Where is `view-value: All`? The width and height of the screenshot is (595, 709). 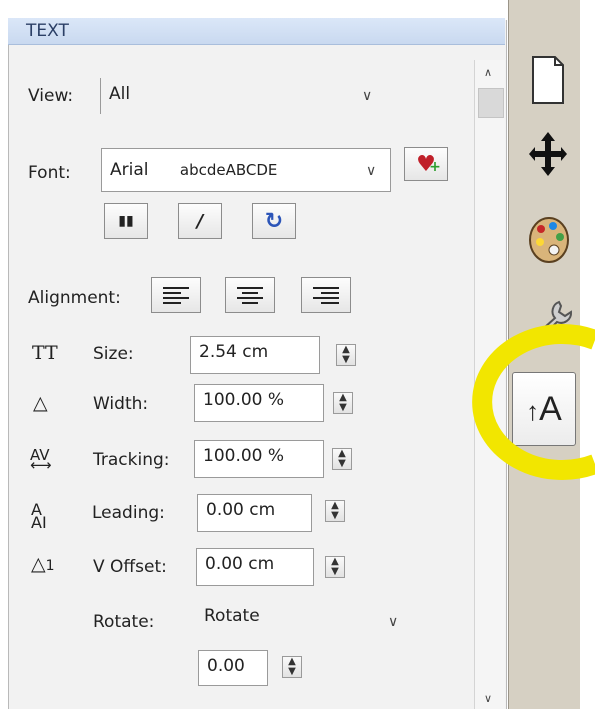 view-value: All is located at coordinates (120, 94).